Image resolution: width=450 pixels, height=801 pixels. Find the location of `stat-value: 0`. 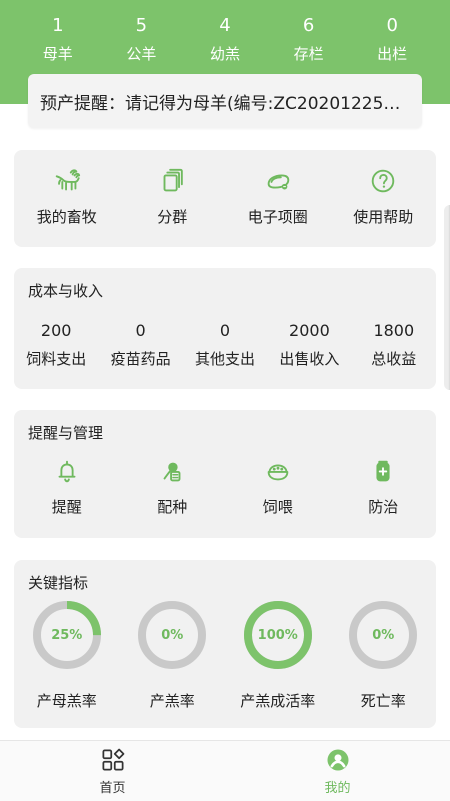

stat-value: 0 is located at coordinates (392, 25).